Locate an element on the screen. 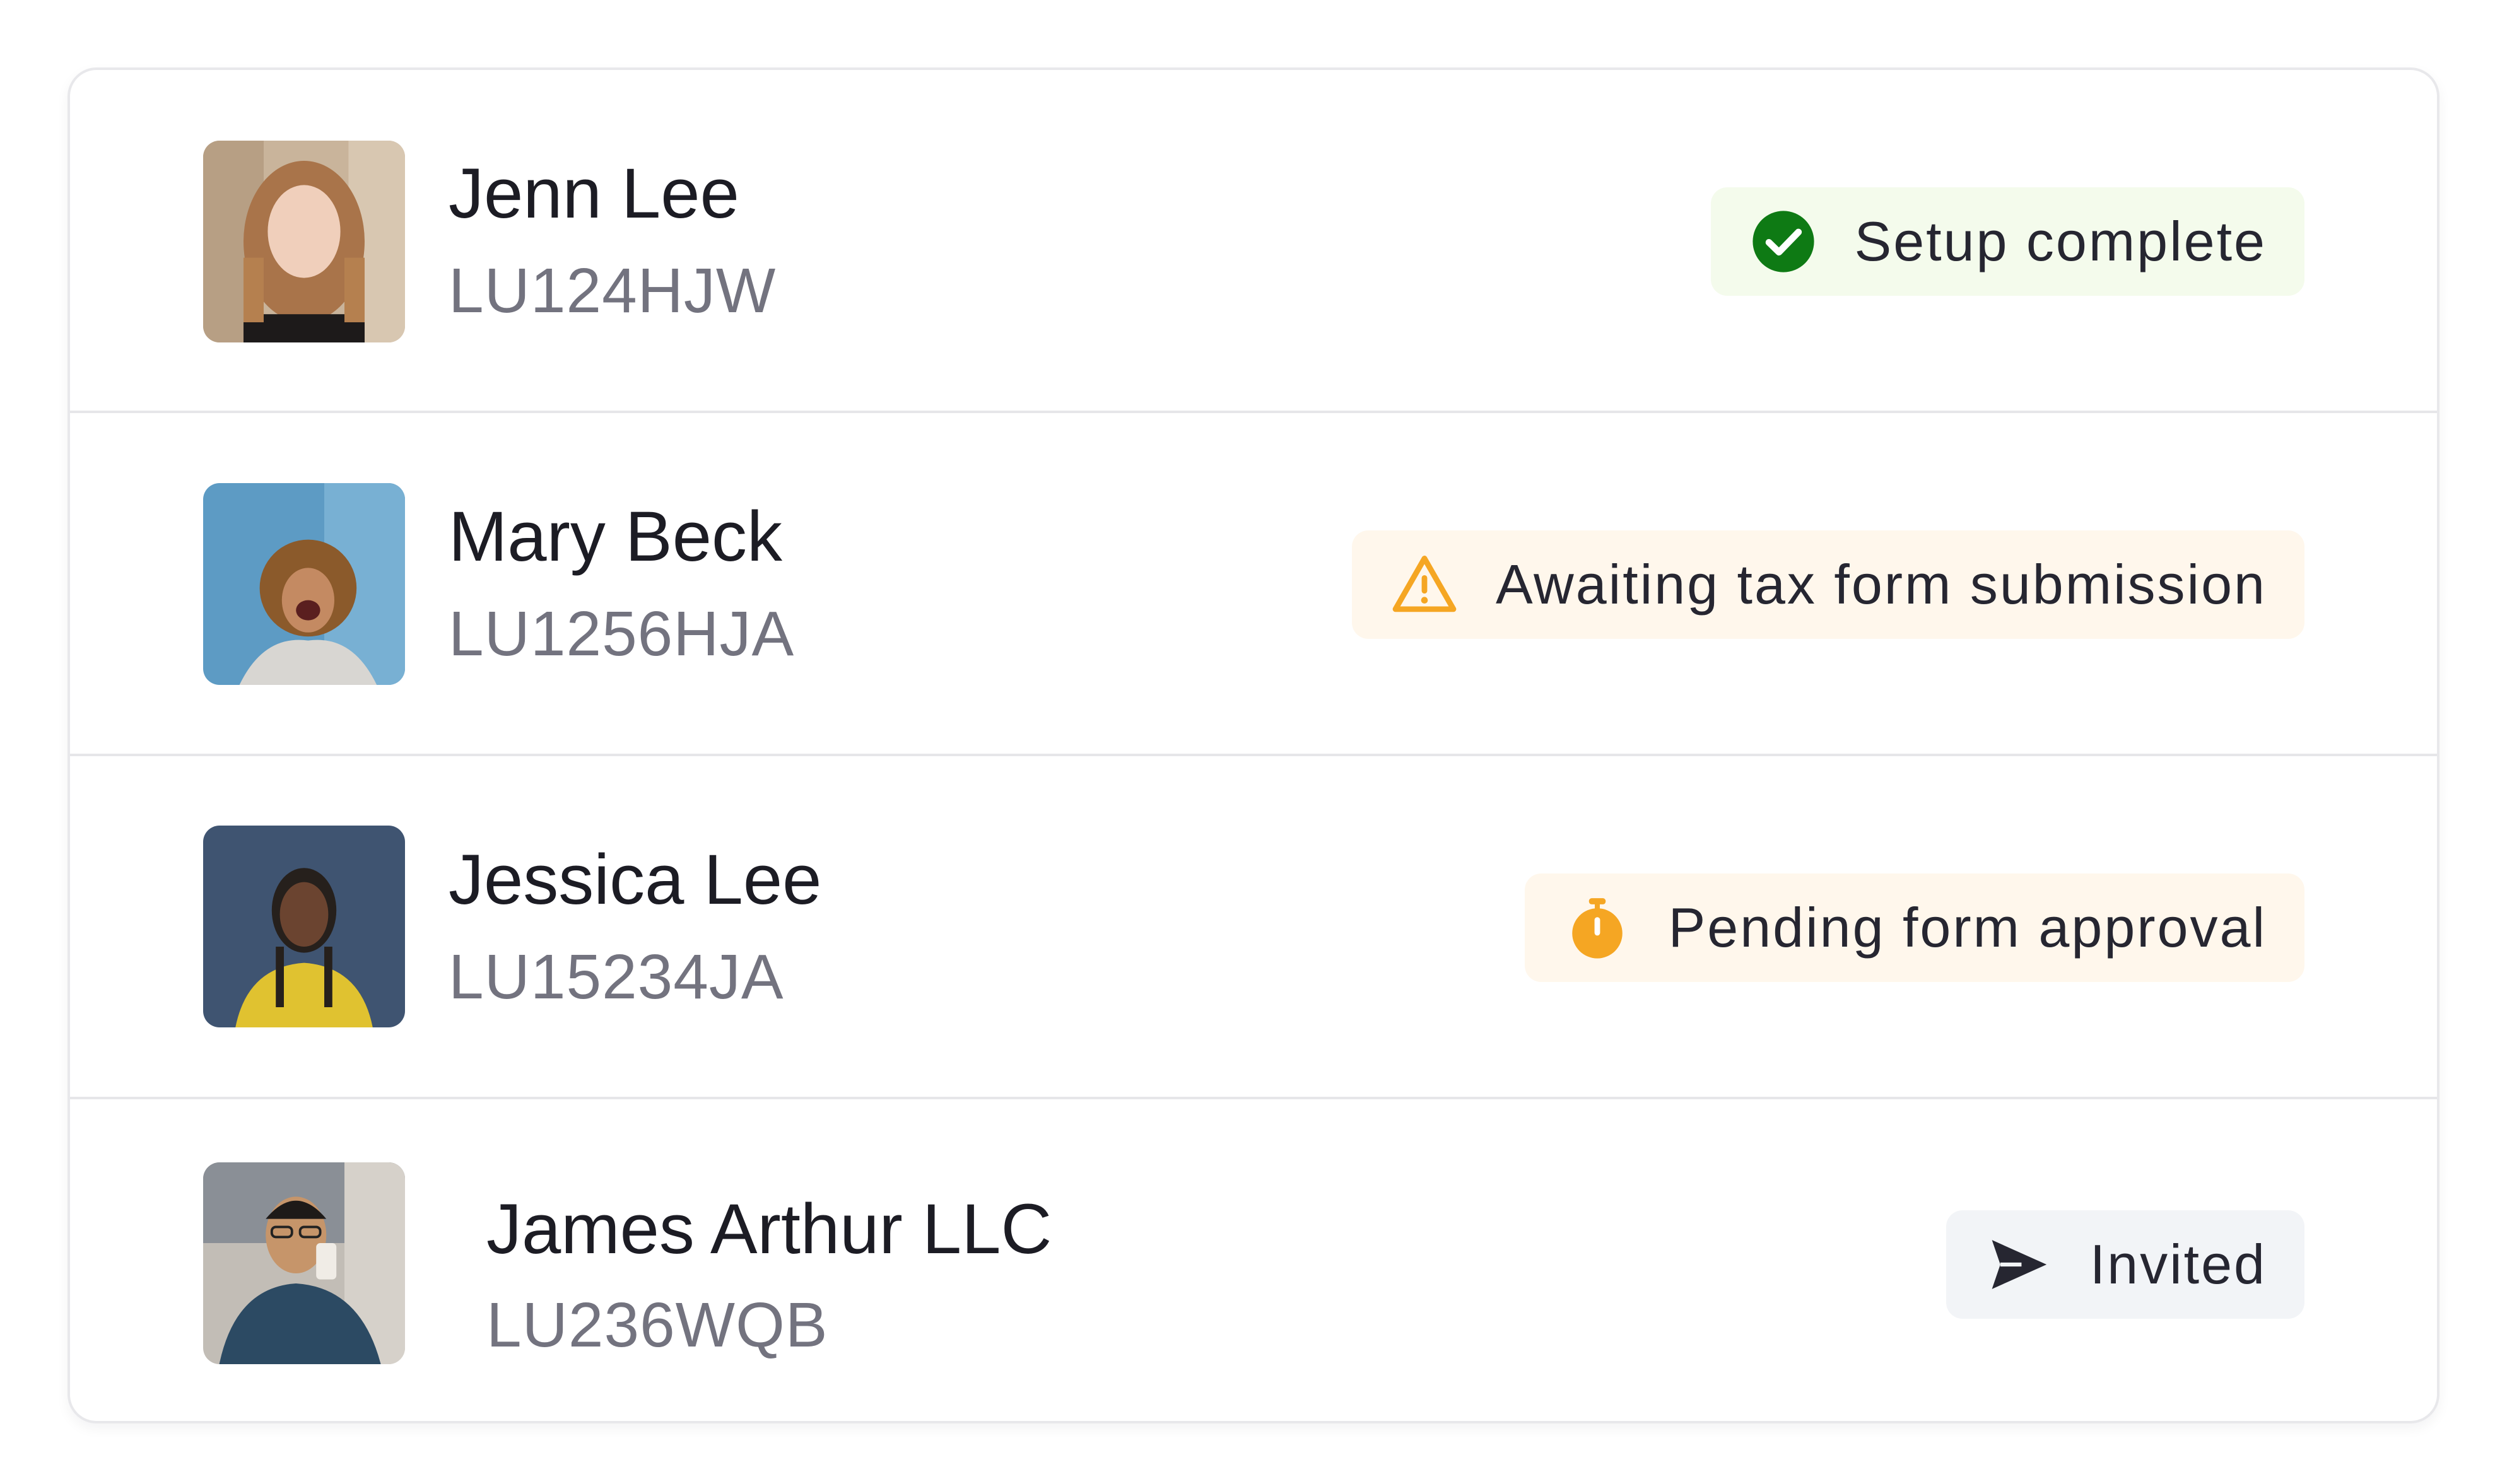  status-badge: Awaiting tax form submission is located at coordinates (1828, 584).